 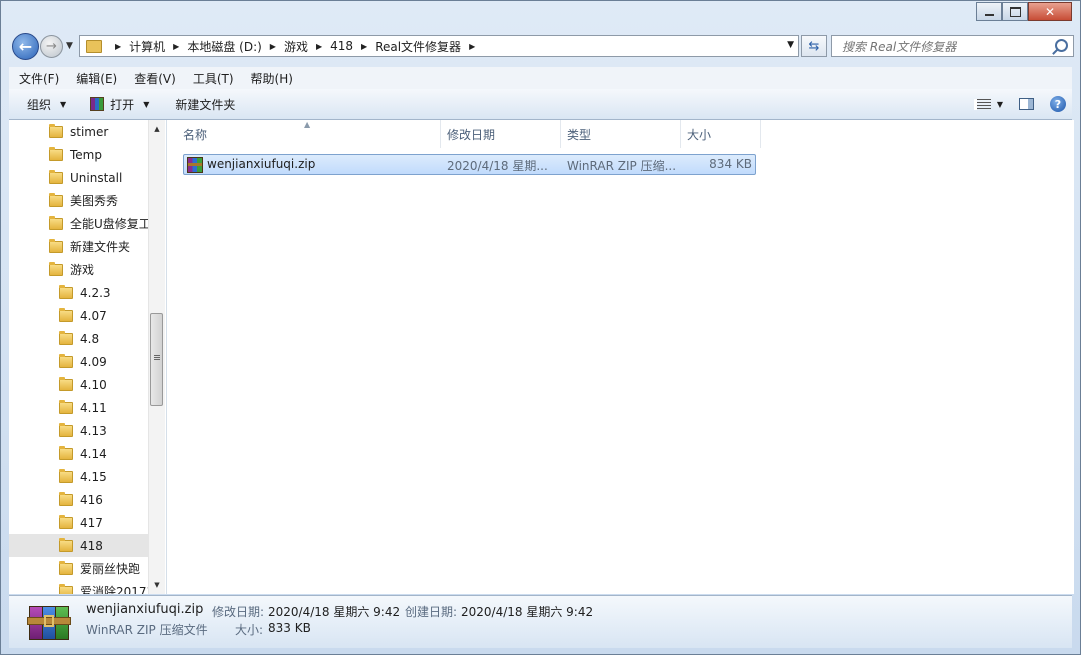 I want to click on scroll-down-icon: ▼, so click(x=157, y=585).